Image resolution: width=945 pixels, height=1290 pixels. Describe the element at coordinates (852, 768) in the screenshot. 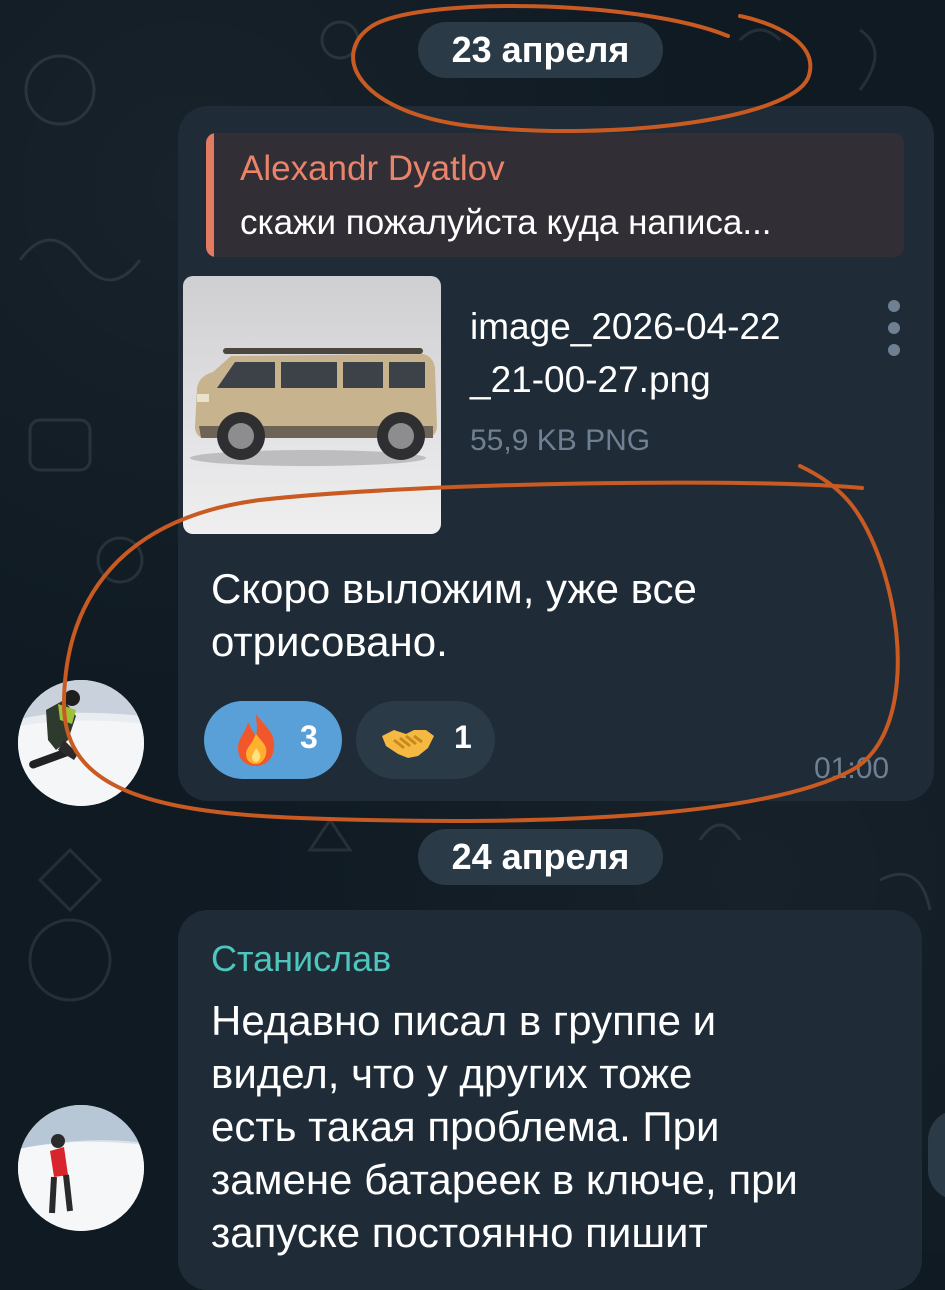

I see `message-time: 01:00` at that location.